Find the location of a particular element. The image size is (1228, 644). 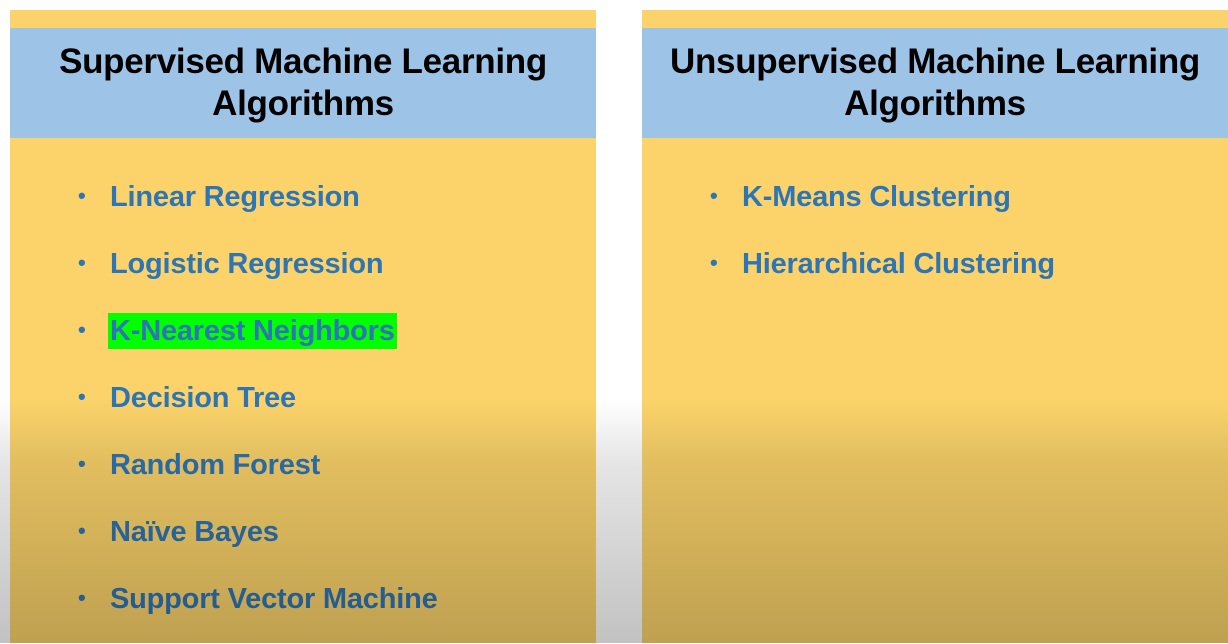

supervised-title: Supervised Machine Learning Algorithms is located at coordinates (303, 82).